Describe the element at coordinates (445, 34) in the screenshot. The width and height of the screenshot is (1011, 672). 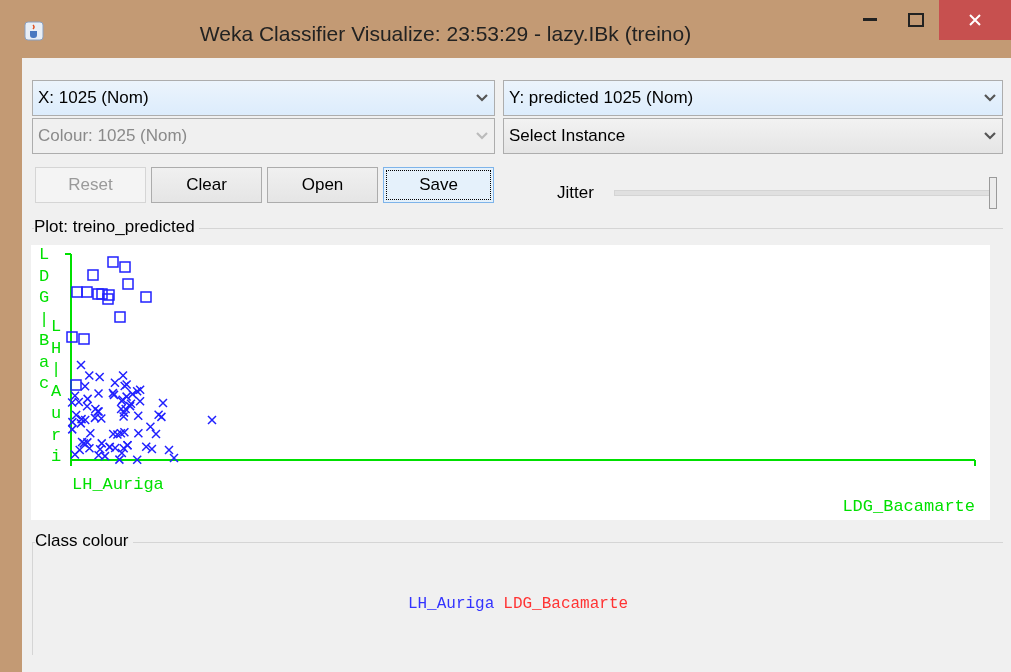
I see `window-title: Weka Classifier Visualize: 23:53:29 - lazy.IBk (treino)` at that location.